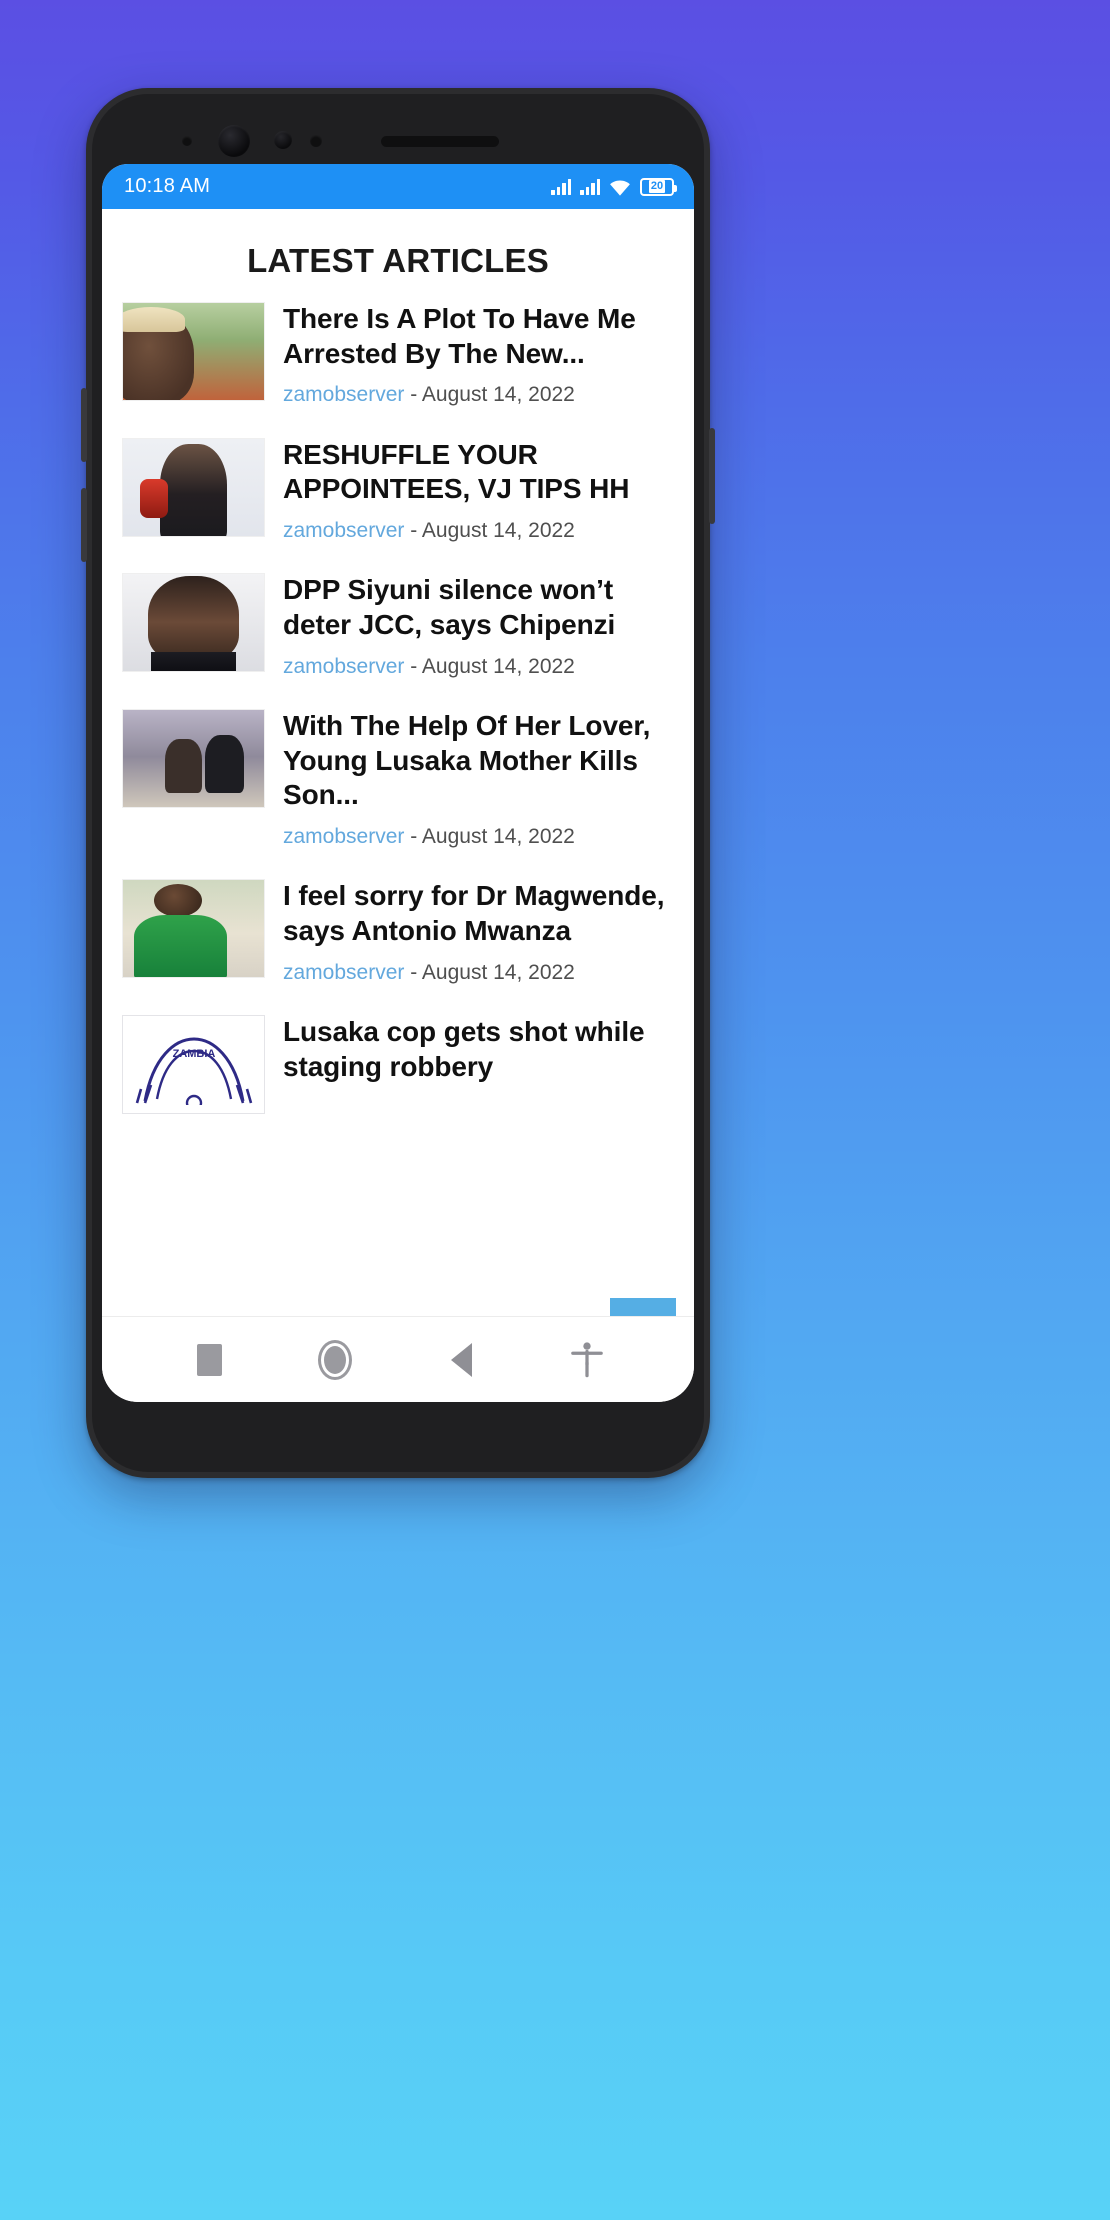  I want to click on front-camera-icon, so click(234, 141).